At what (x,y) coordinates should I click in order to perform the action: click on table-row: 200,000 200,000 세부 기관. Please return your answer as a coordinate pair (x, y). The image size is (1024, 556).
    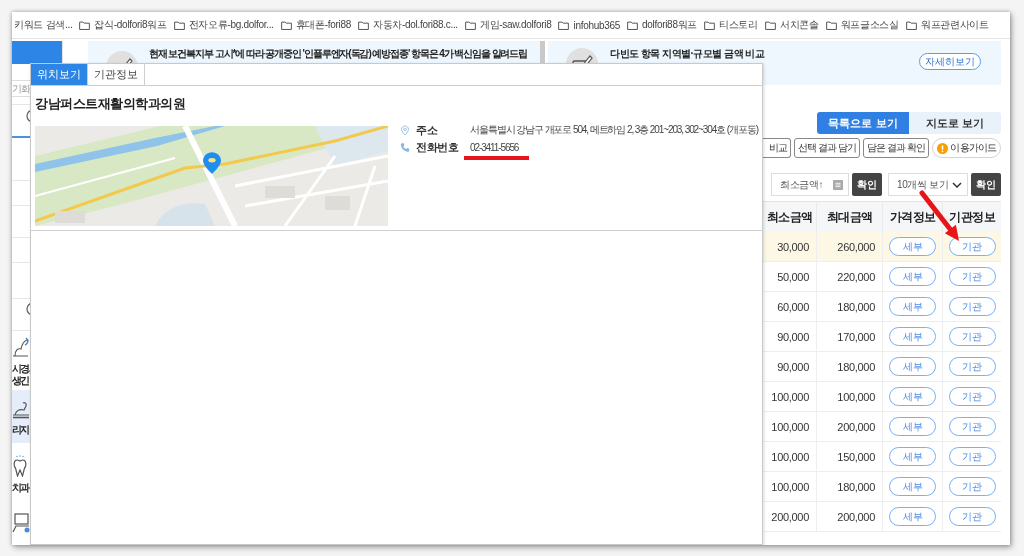
    Looking at the image, I should click on (882, 517).